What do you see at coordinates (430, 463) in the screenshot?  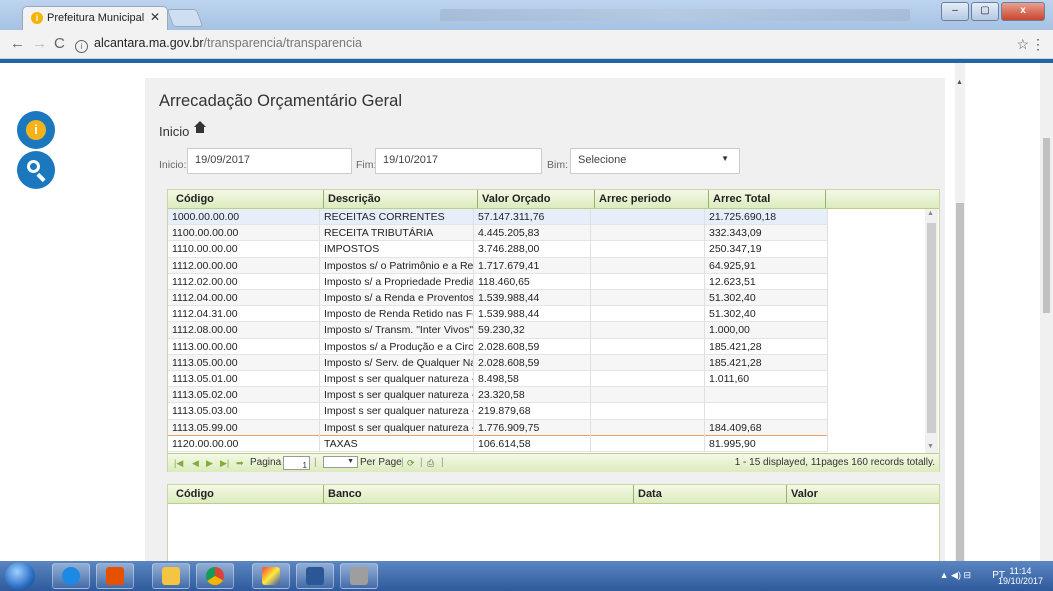 I see `print-icon: ⎙` at bounding box center [430, 463].